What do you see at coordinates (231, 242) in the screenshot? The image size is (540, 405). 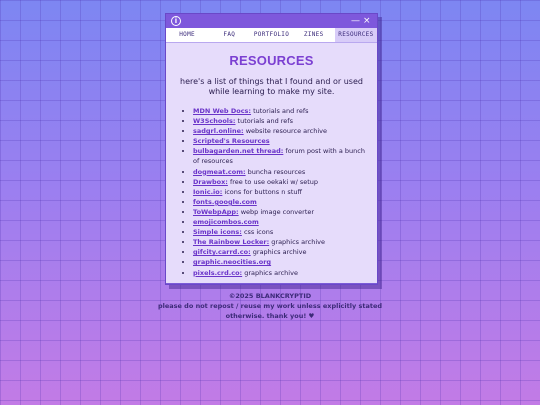 I see `resource-link: The Rainbow Locker:` at bounding box center [231, 242].